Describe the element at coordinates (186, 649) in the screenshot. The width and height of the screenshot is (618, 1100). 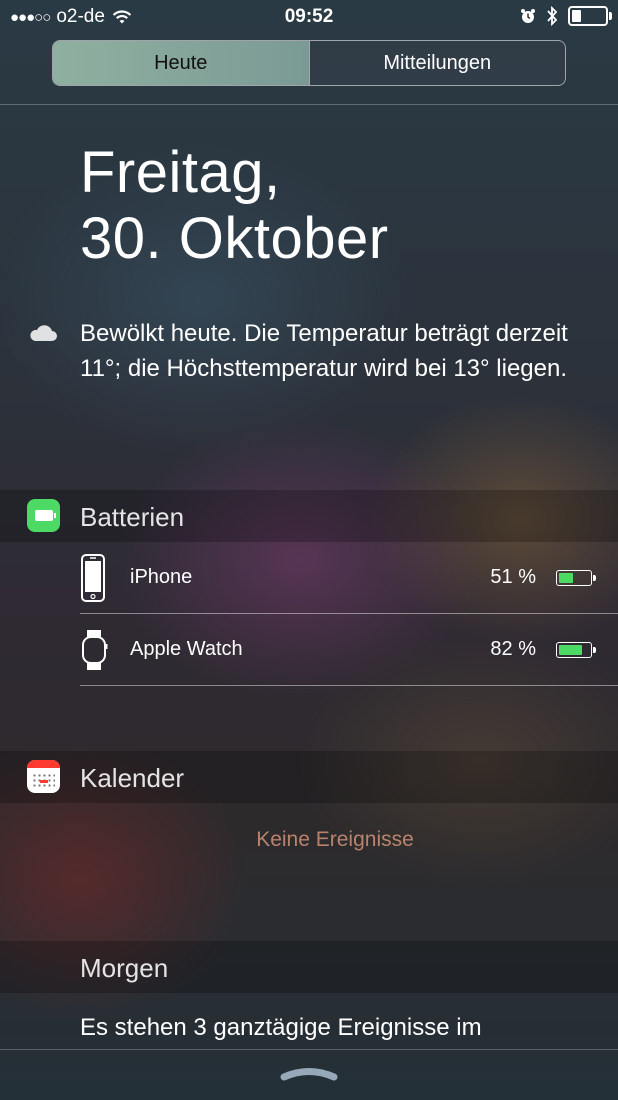
I see `device-name: Apple Watch` at that location.